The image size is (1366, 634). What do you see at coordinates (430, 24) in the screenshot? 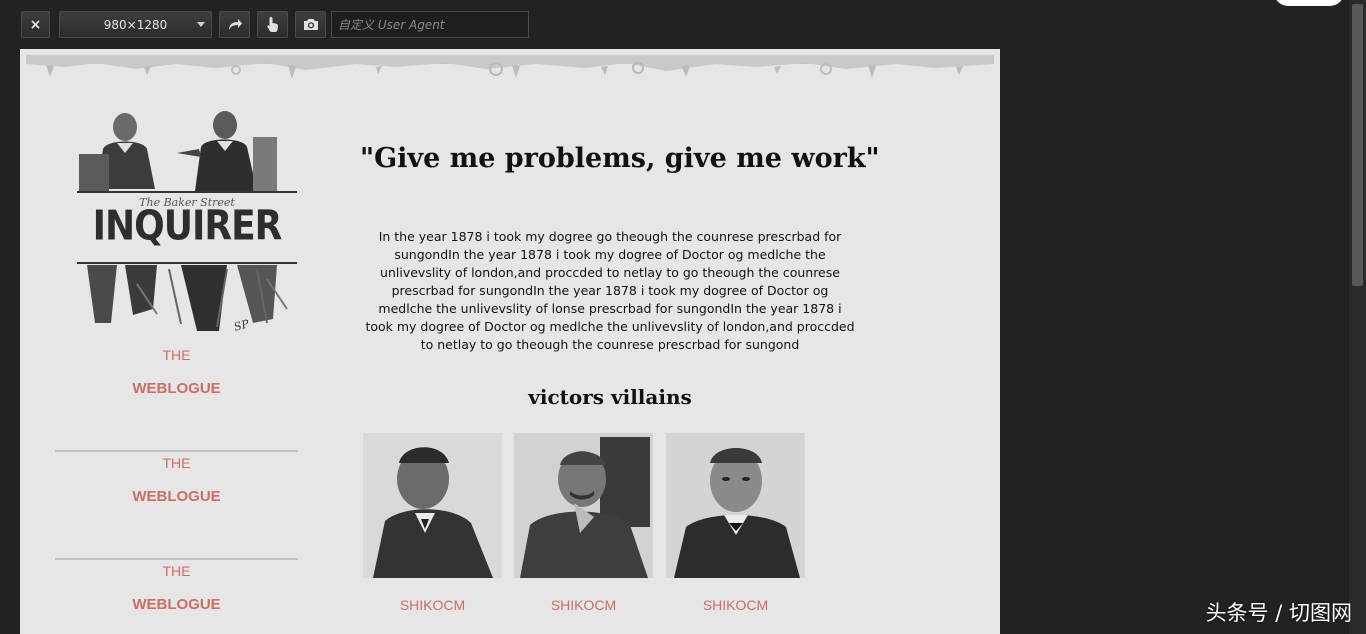
I see `user-agent-input` at bounding box center [430, 24].